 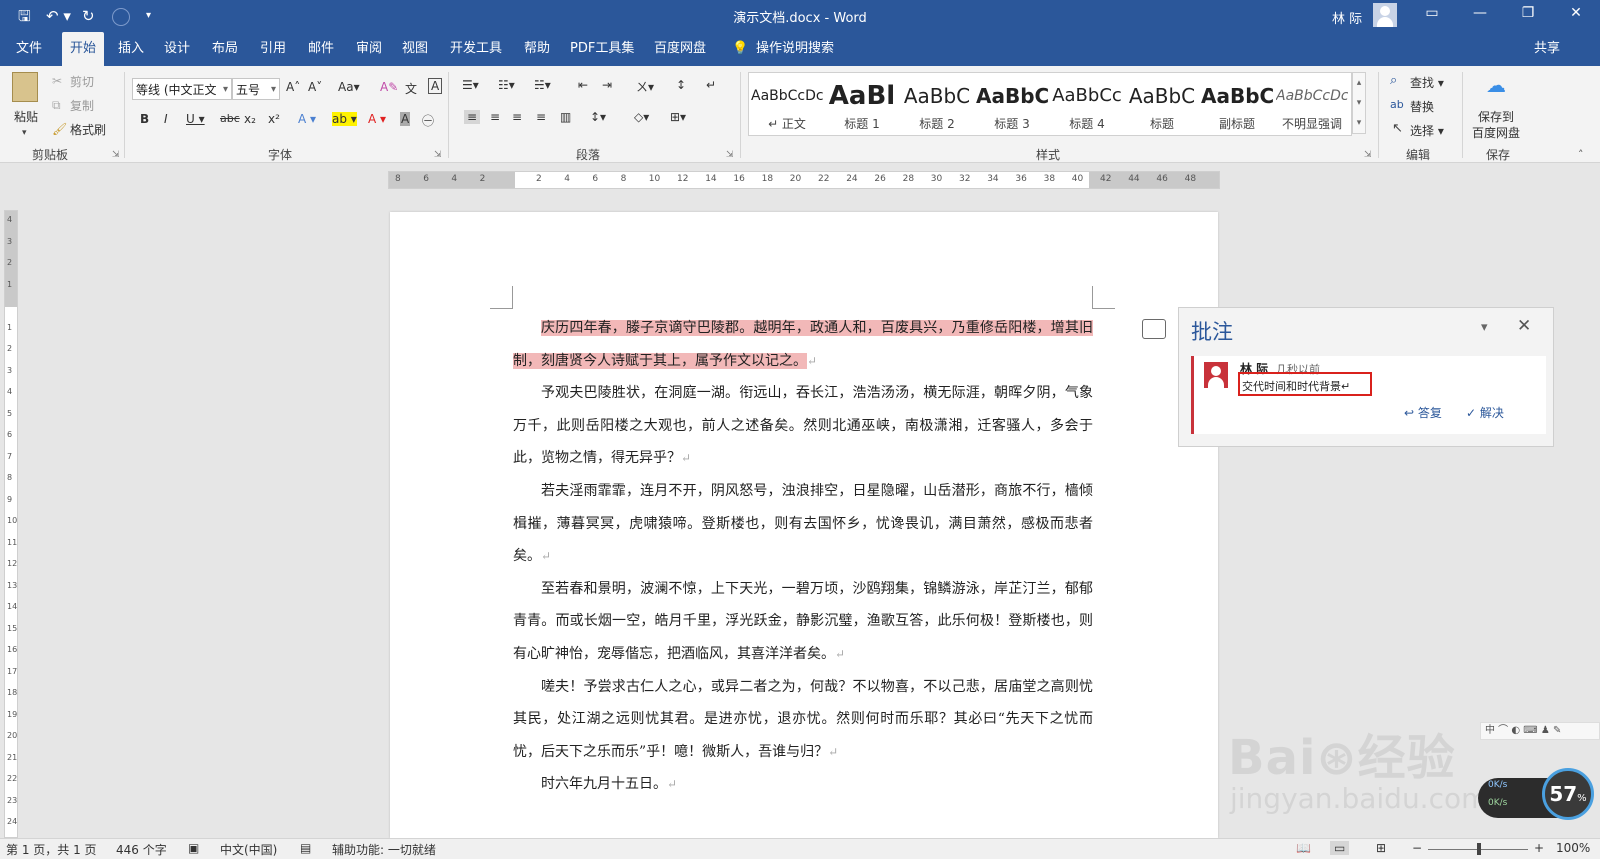 I want to click on comment-card: 林 际 几秒以前 交代时间和时代背景↵ ↩ 答复 ✓ 解决, so click(x=1368, y=395).